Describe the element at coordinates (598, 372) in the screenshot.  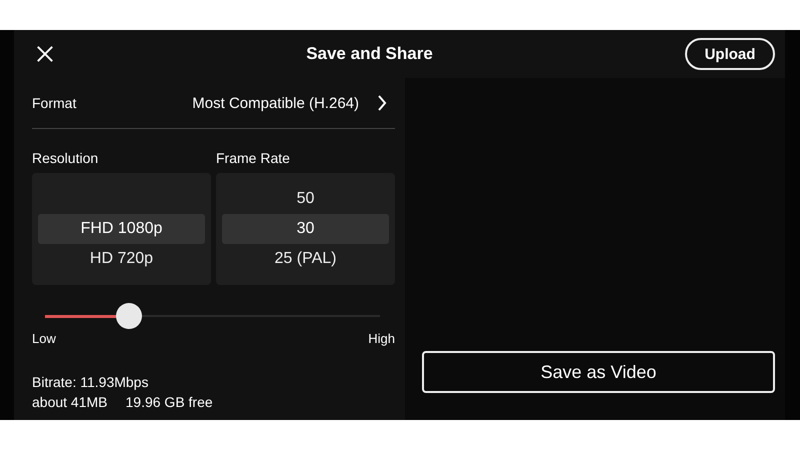
I see `save-as-video-button: Save as Video` at that location.